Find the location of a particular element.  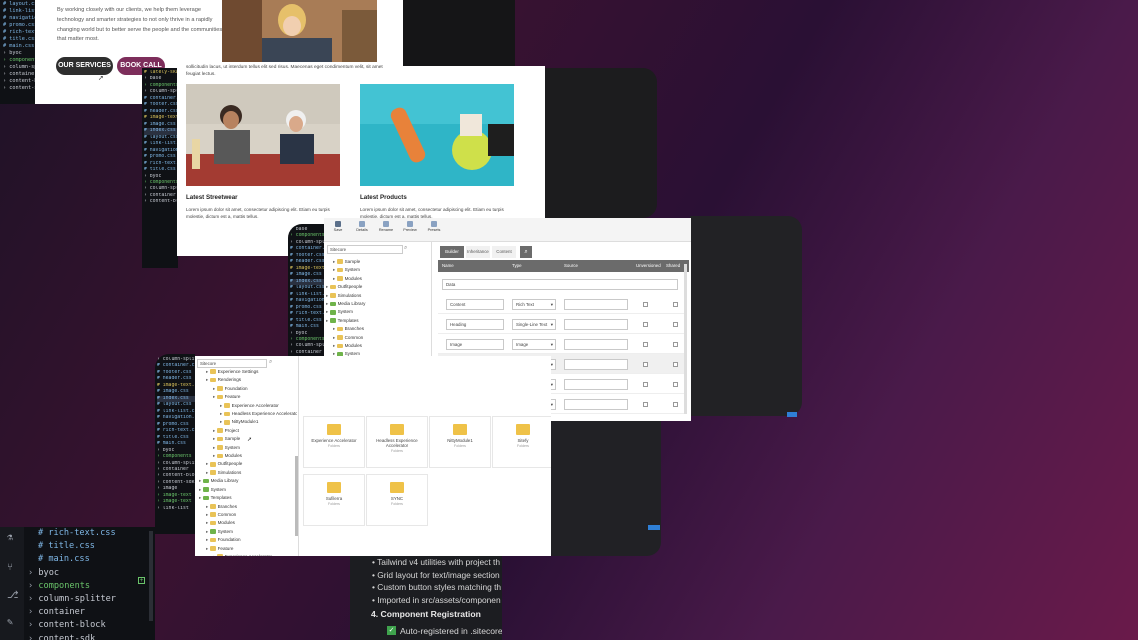

field-type-select: Single-Line Text▾ is located at coordinates (534, 324).